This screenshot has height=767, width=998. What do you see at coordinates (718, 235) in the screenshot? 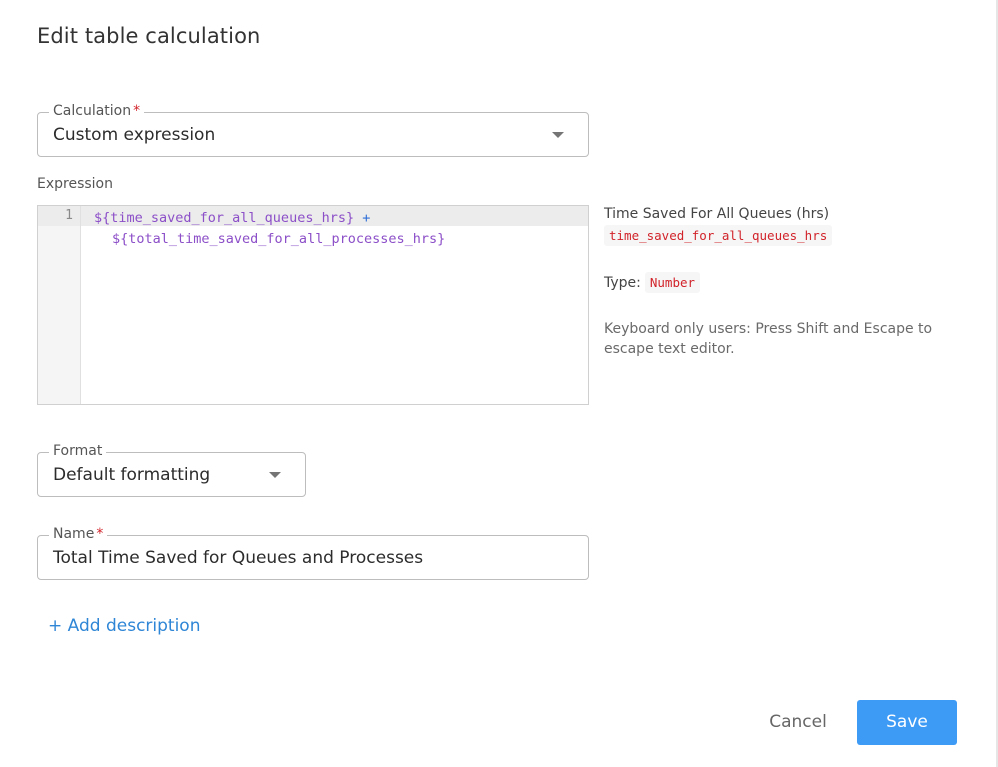
I see `field-name-chip: time_saved_for_all_queues_hrs` at bounding box center [718, 235].